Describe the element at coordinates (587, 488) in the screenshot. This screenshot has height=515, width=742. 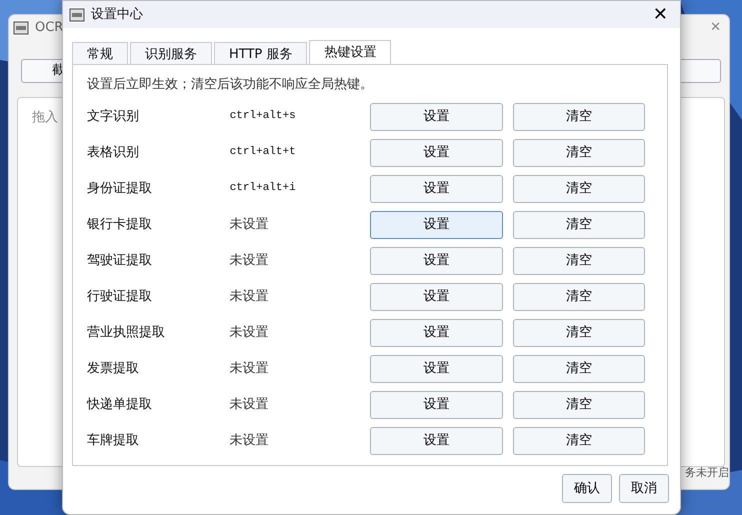
I see `confirm-button: 确认` at that location.